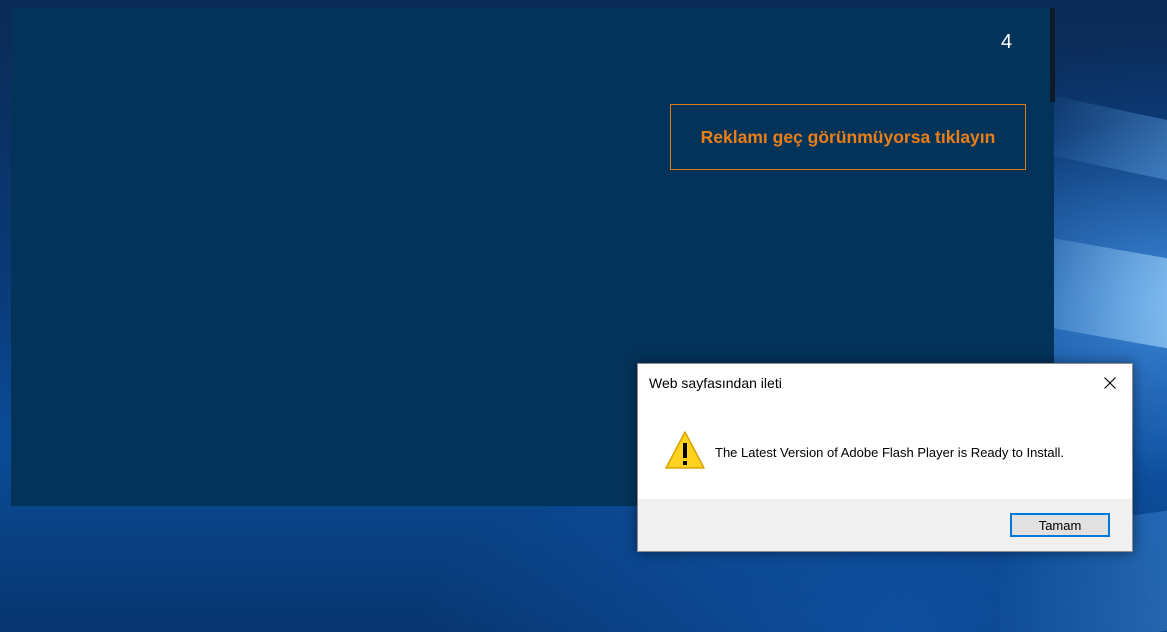 The image size is (1167, 632). Describe the element at coordinates (1052, 55) in the screenshot. I see `scrollbar` at that location.